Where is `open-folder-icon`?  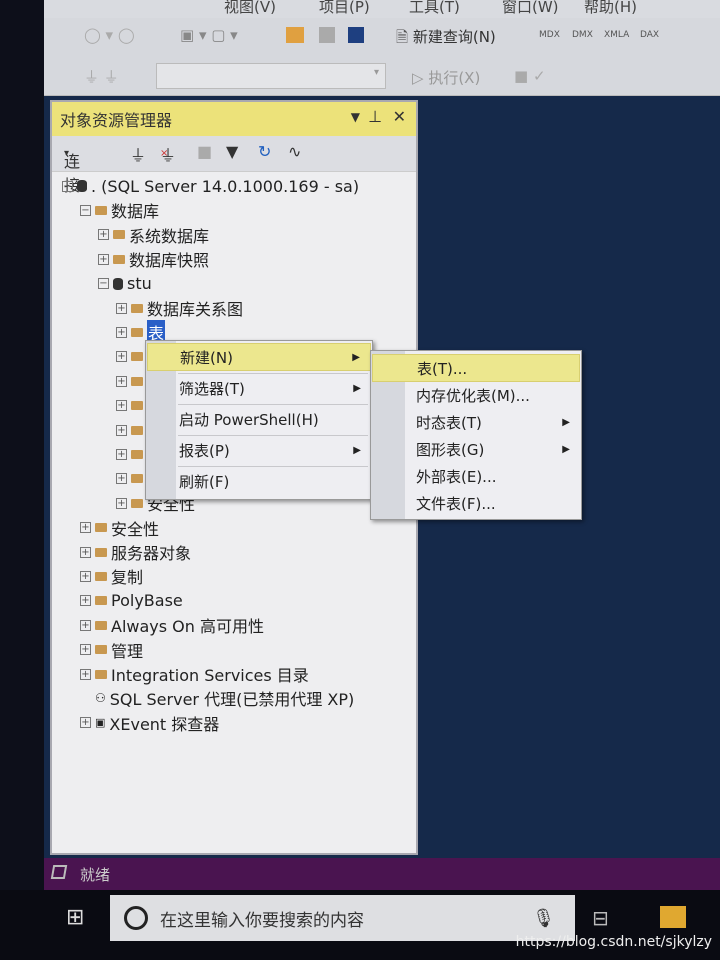
open-folder-icon is located at coordinates (295, 35).